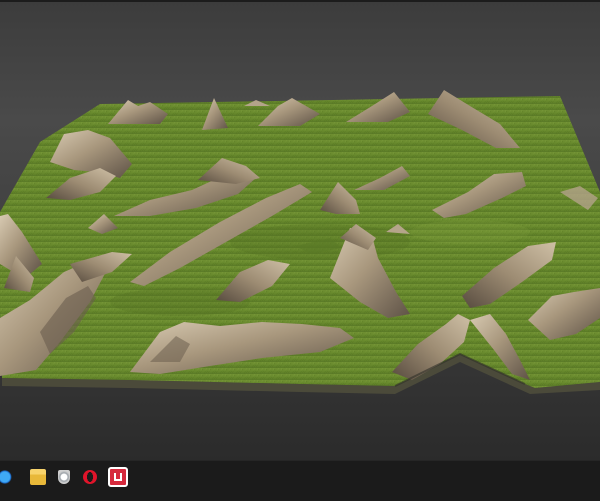  What do you see at coordinates (64, 477) in the screenshot?
I see `security-shield-icon` at bounding box center [64, 477].